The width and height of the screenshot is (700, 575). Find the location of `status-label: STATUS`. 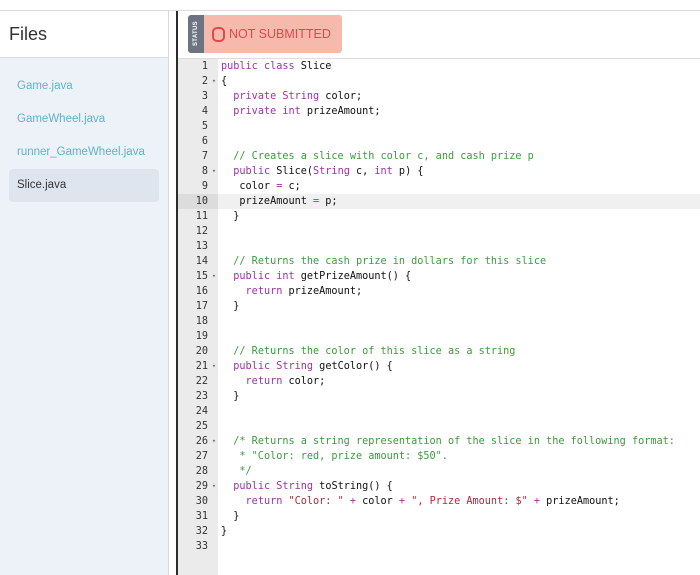

status-label: STATUS is located at coordinates (196, 34).